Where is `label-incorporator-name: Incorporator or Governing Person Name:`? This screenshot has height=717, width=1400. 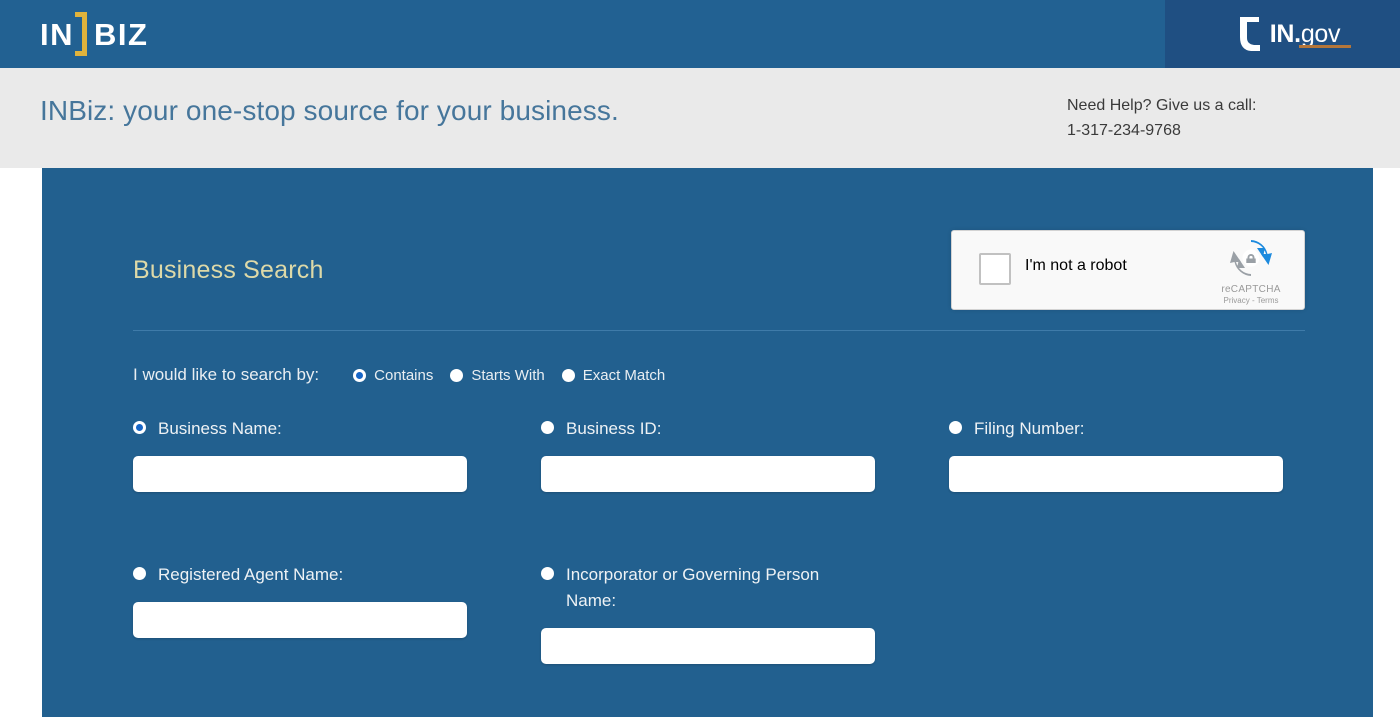
label-incorporator-name: Incorporator or Governing Person Name: is located at coordinates (693, 587).